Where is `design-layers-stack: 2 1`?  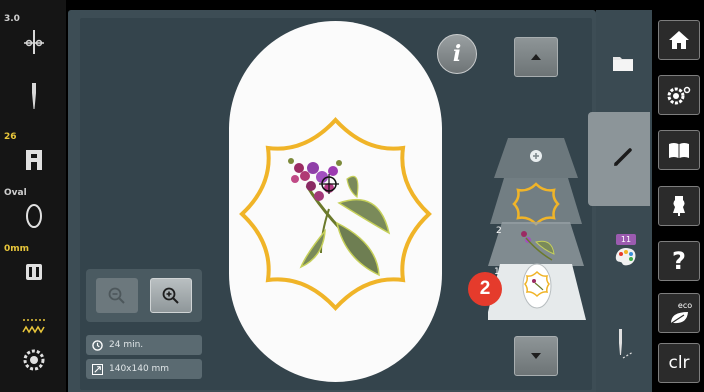 design-layers-stack: 2 1 is located at coordinates (537, 229).